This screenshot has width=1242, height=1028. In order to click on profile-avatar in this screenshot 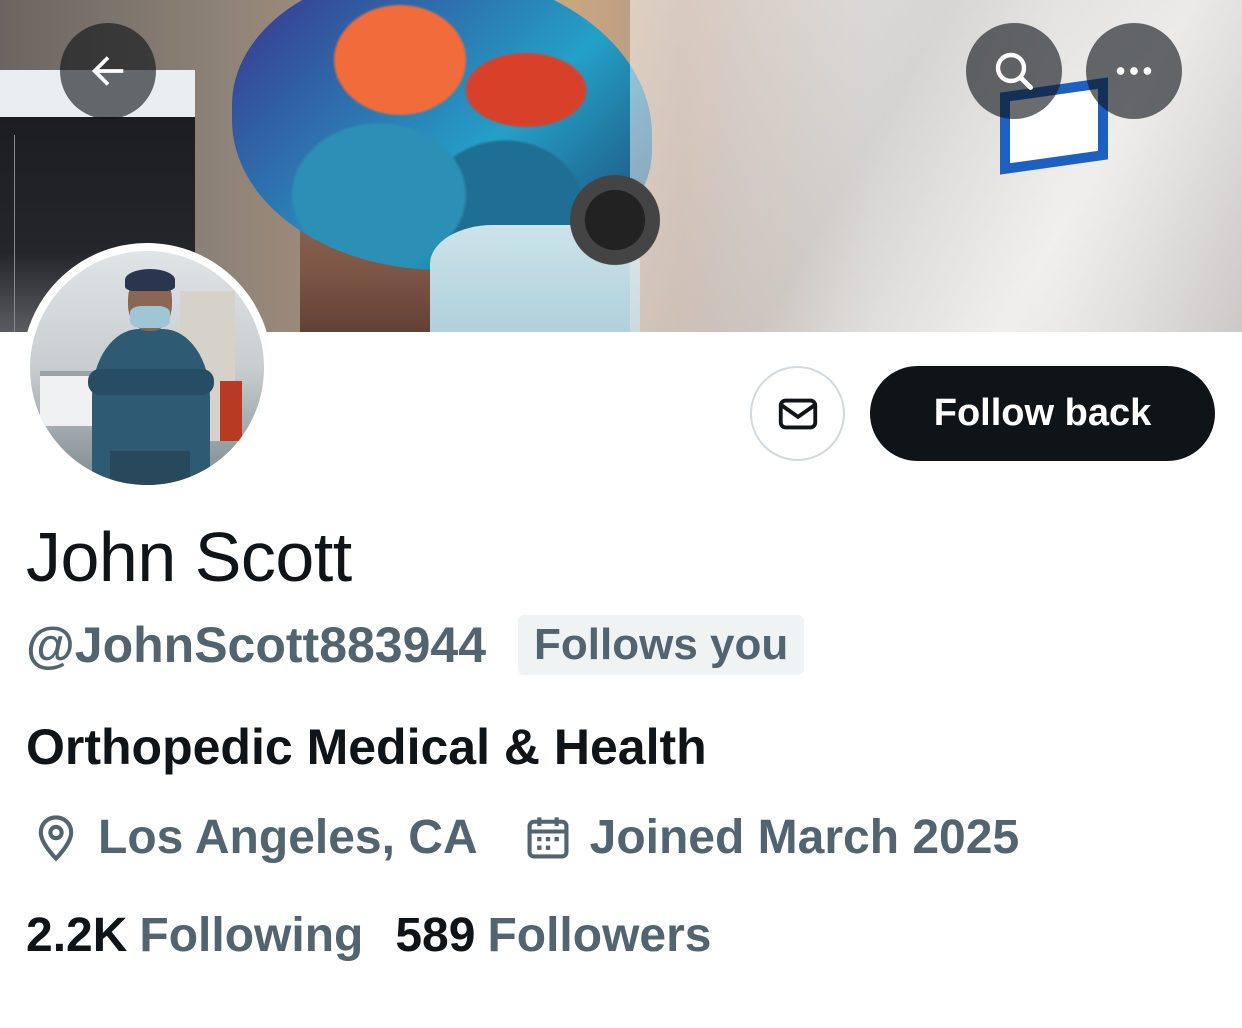, I will do `click(147, 368)`.